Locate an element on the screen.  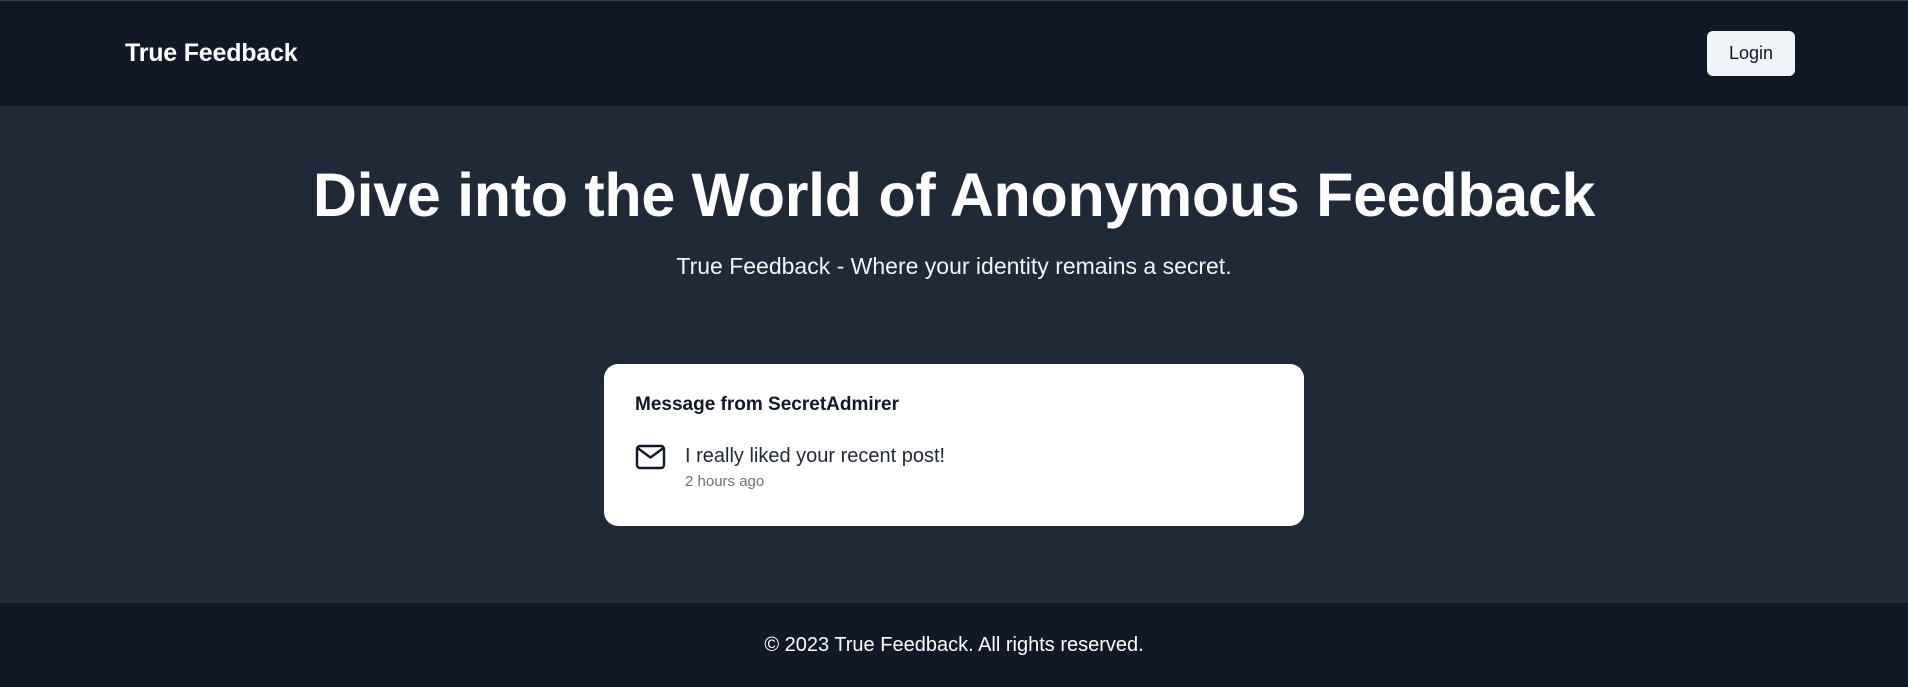
mail-icon is located at coordinates (650, 457).